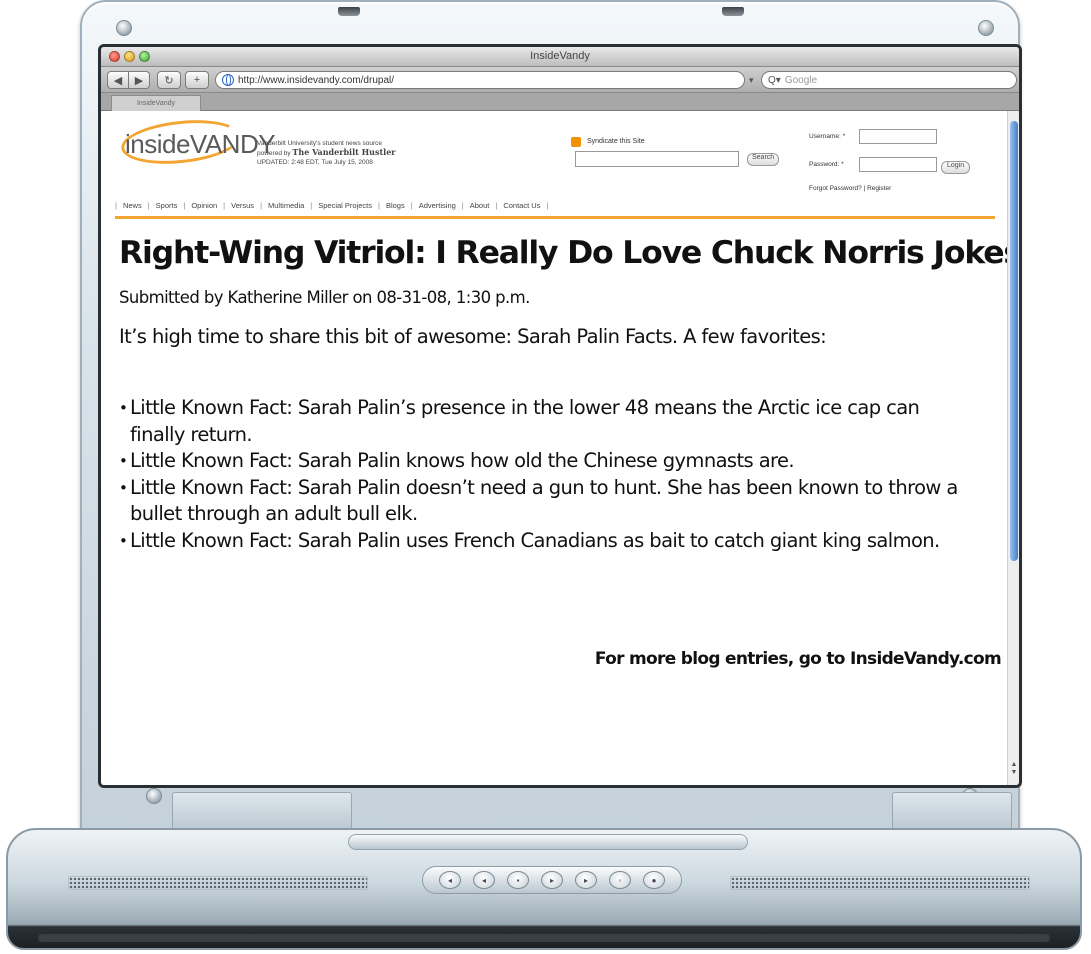  What do you see at coordinates (763, 159) in the screenshot?
I see `site-search-button: Search` at bounding box center [763, 159].